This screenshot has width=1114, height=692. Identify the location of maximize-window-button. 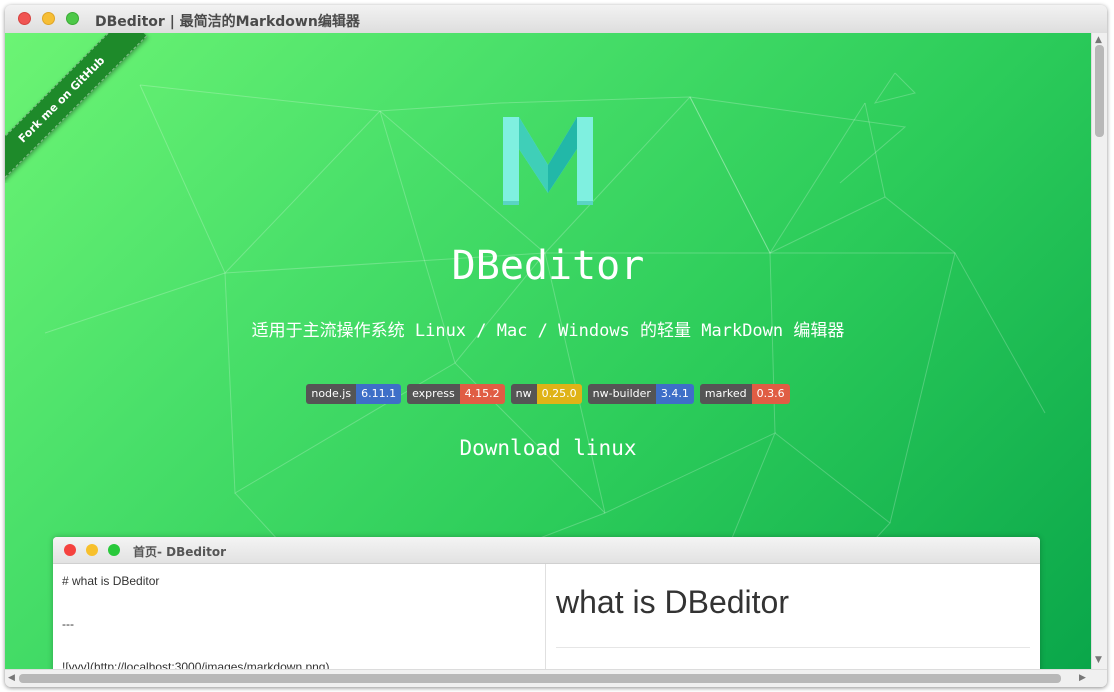
(72, 18).